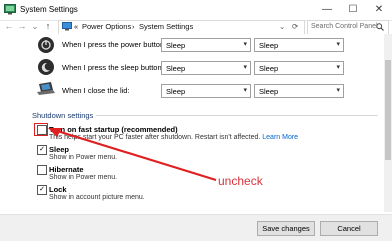 The height and width of the screenshot is (241, 392). Describe the element at coordinates (237, 115) in the screenshot. I see `section-divider` at that location.